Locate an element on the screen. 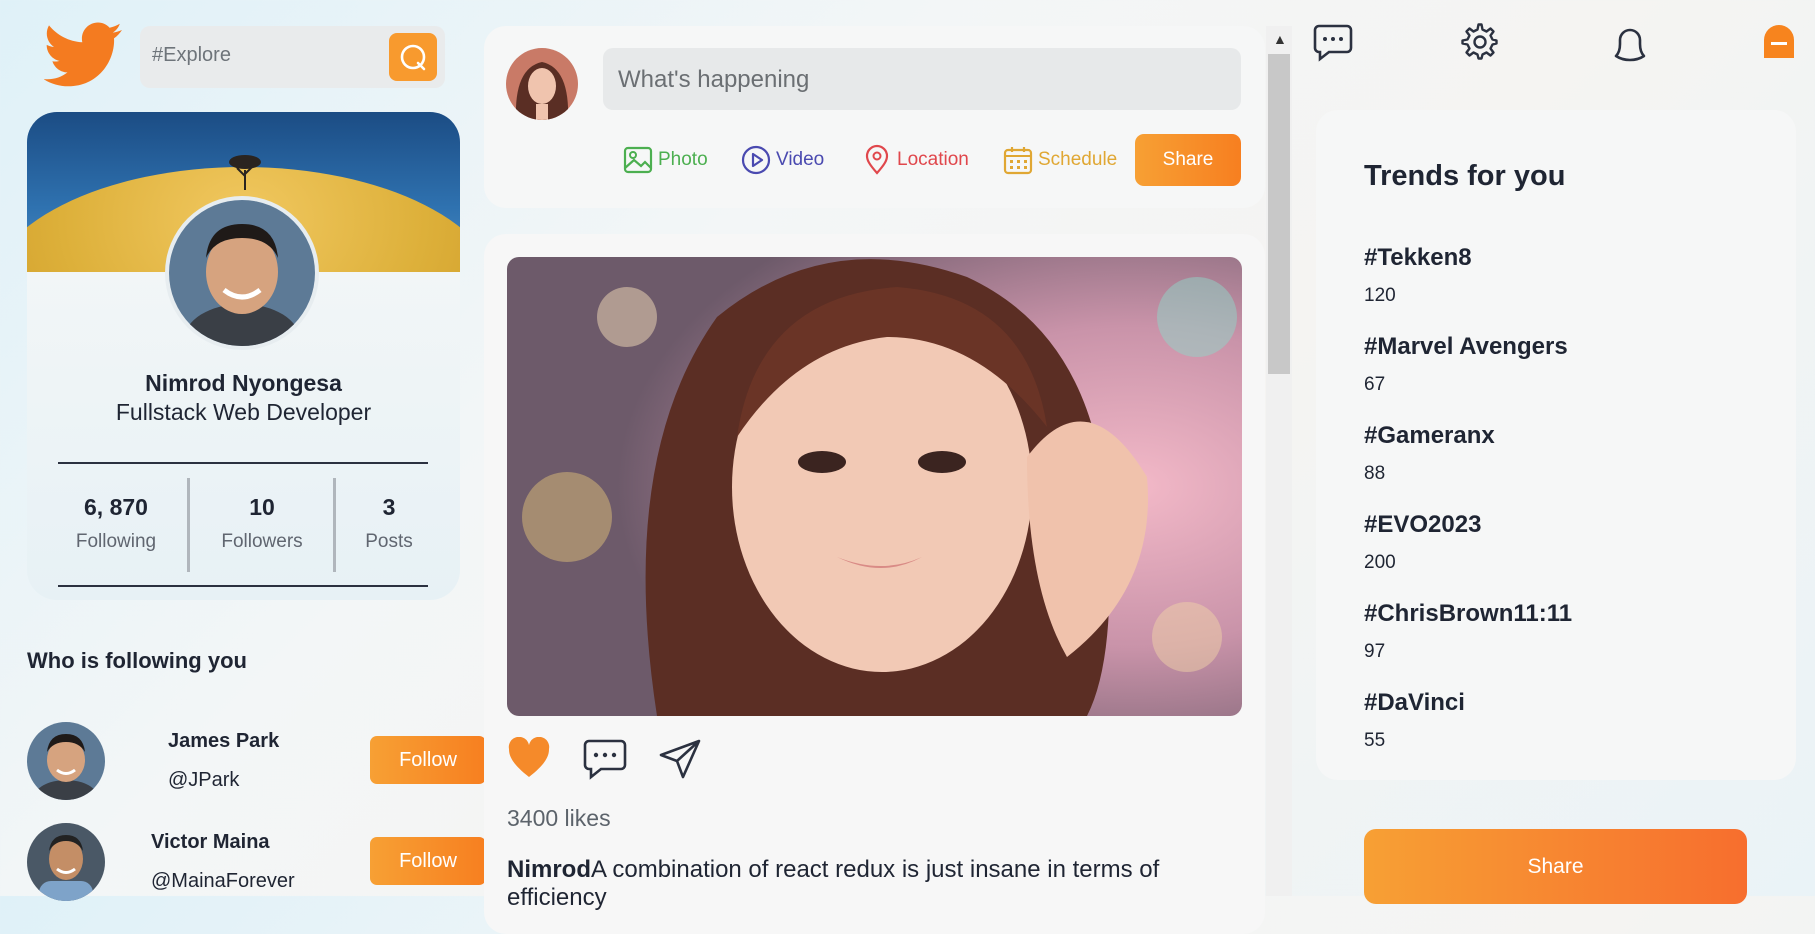 This screenshot has height=934, width=1815. trend-count: 88 is located at coordinates (1375, 473).